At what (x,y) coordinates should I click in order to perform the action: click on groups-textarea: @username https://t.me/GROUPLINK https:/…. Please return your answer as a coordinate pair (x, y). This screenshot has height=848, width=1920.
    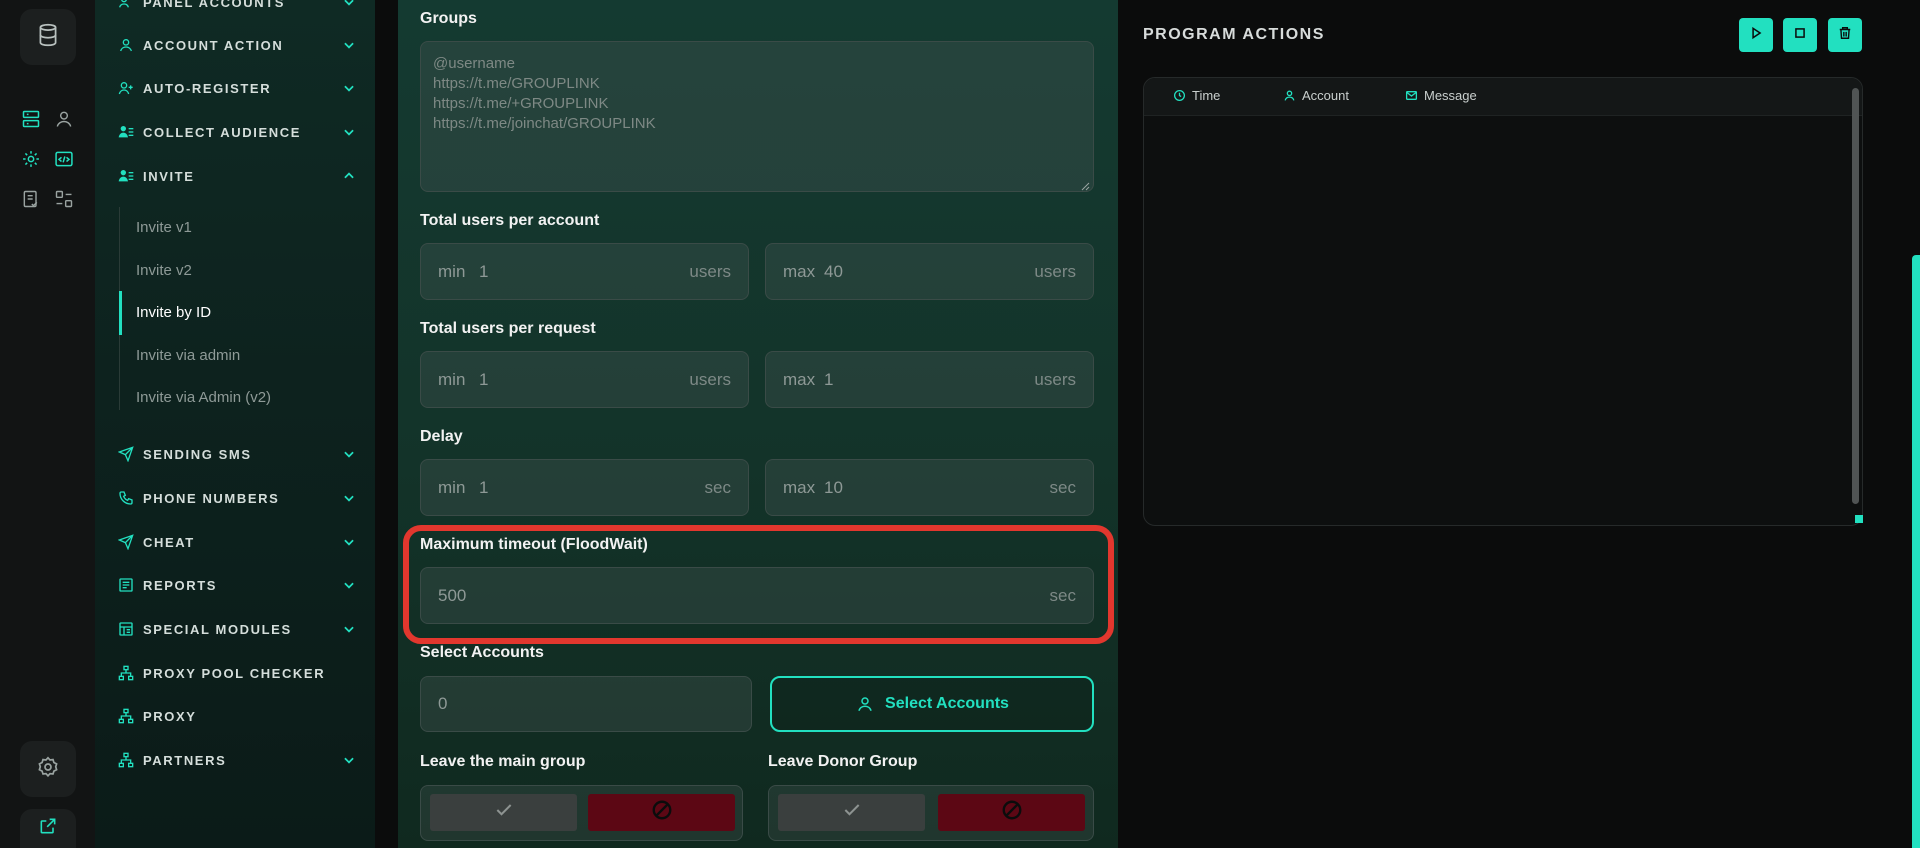
    Looking at the image, I should click on (757, 116).